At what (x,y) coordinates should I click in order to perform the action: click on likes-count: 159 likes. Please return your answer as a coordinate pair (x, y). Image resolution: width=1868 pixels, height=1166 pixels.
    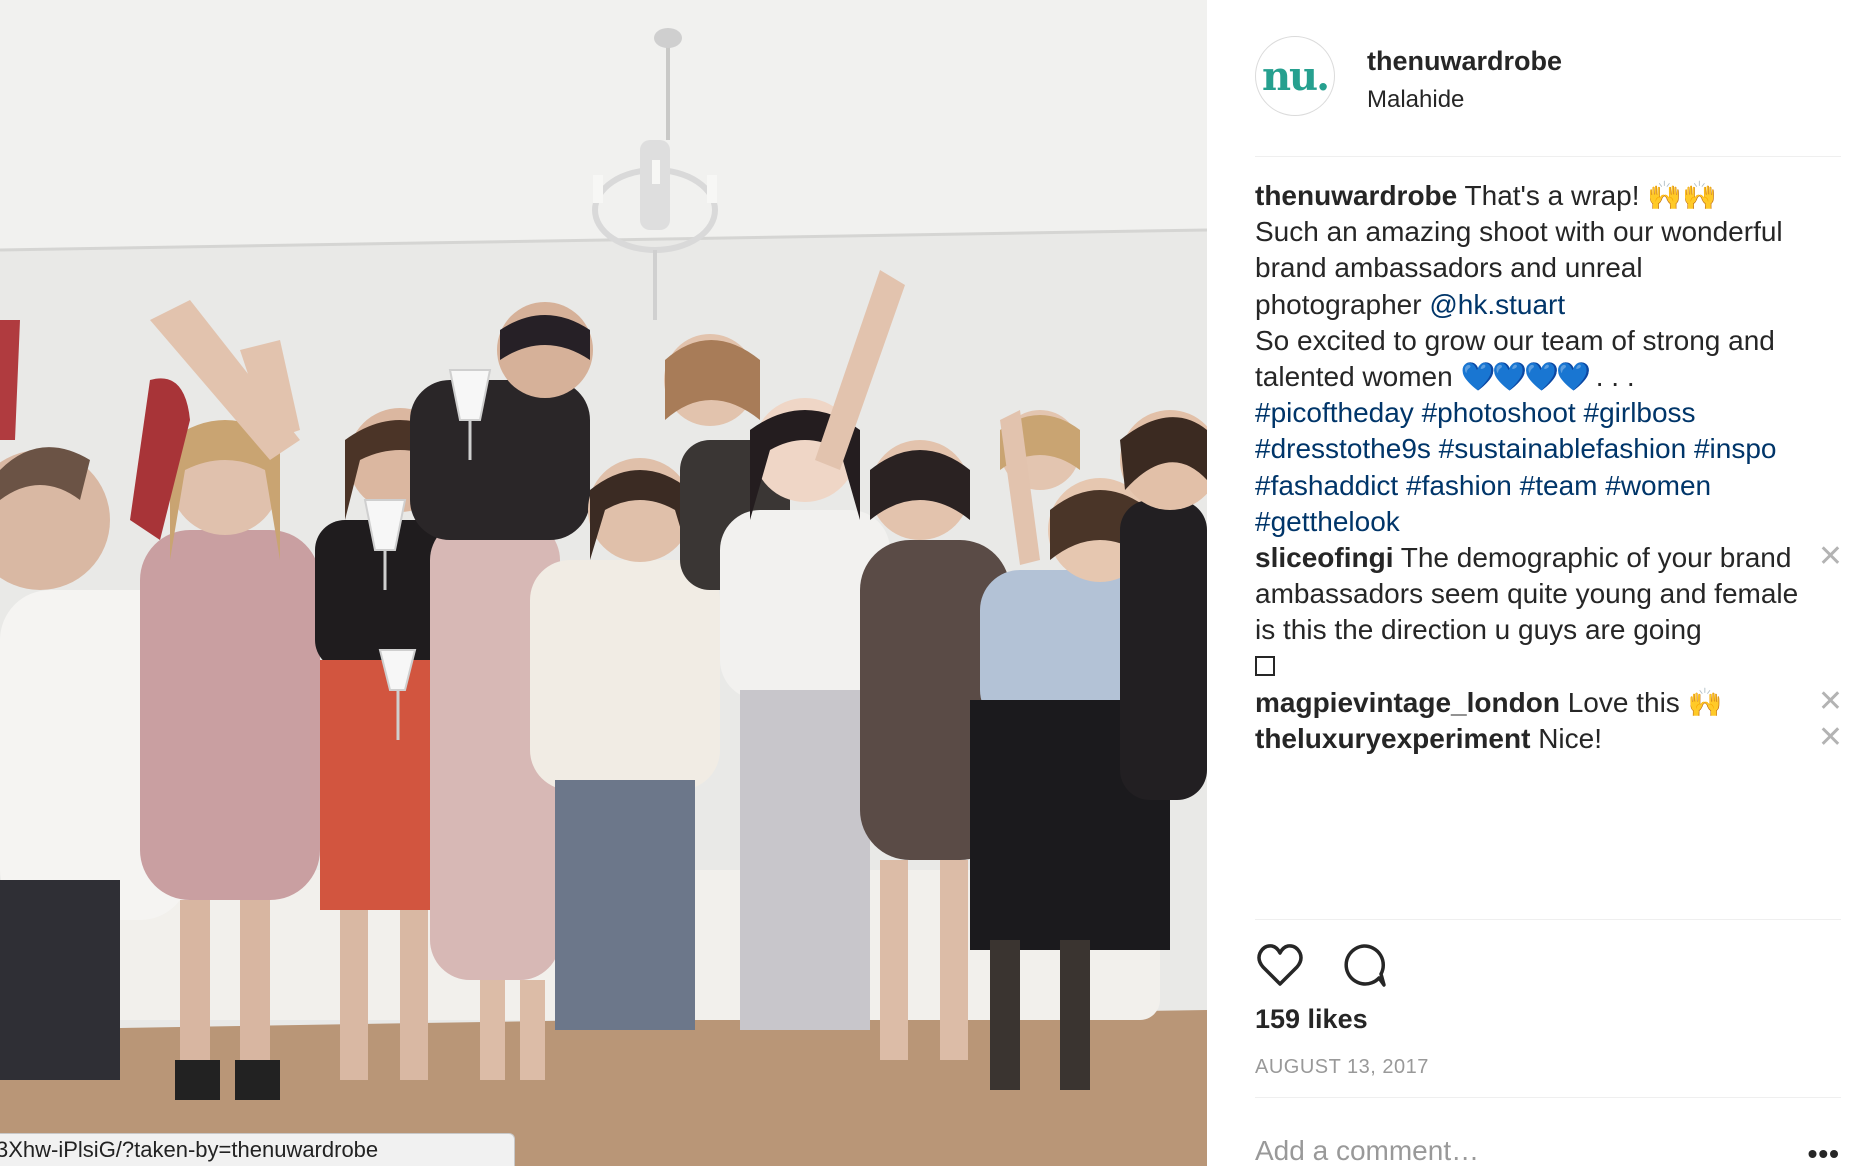
    Looking at the image, I should click on (1311, 1019).